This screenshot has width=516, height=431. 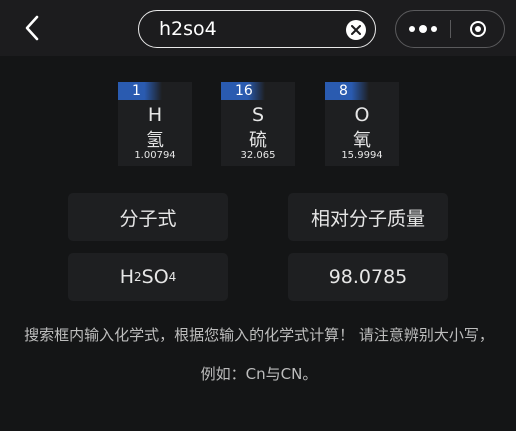 What do you see at coordinates (243, 91) in the screenshot?
I see `atomic-number: 16` at bounding box center [243, 91].